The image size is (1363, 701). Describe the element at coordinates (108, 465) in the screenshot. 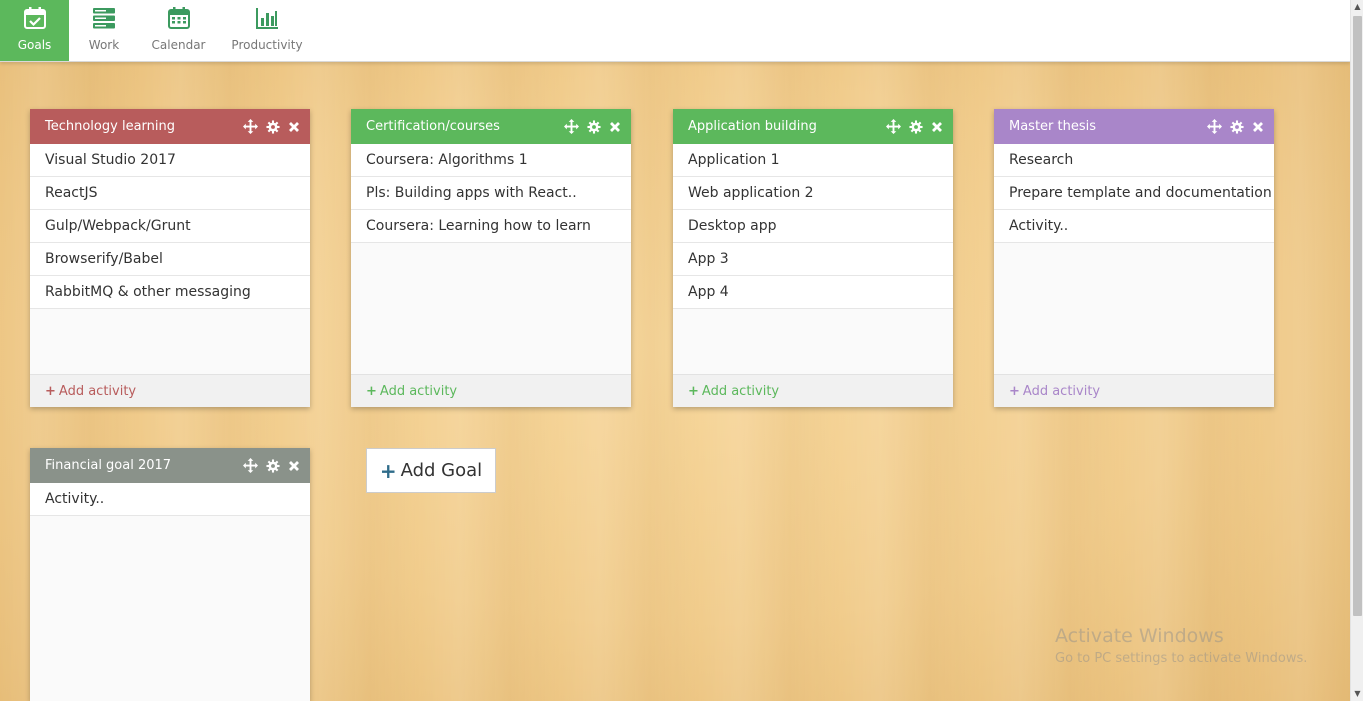

I see `goal-title: Financial goal 2017` at that location.